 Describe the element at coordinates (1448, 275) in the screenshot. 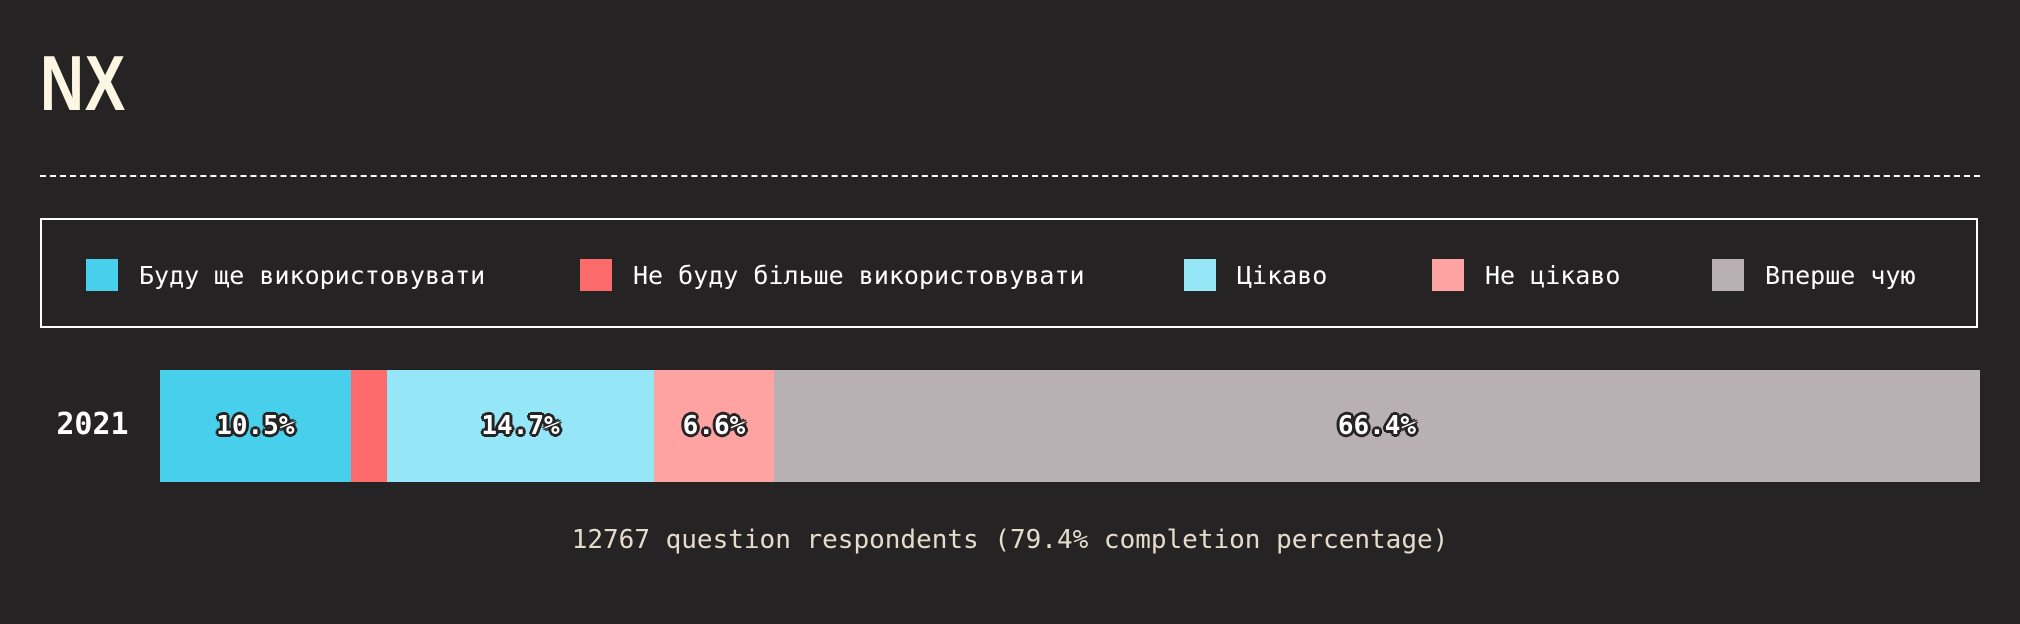

I see `legend-swatch-not-interested` at that location.